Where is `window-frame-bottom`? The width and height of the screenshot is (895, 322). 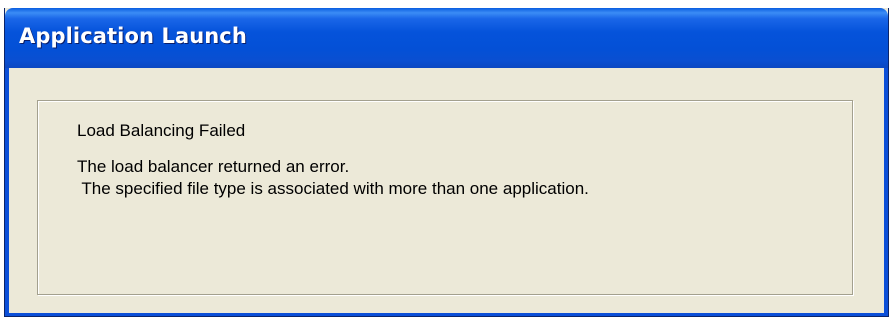 window-frame-bottom is located at coordinates (446, 314).